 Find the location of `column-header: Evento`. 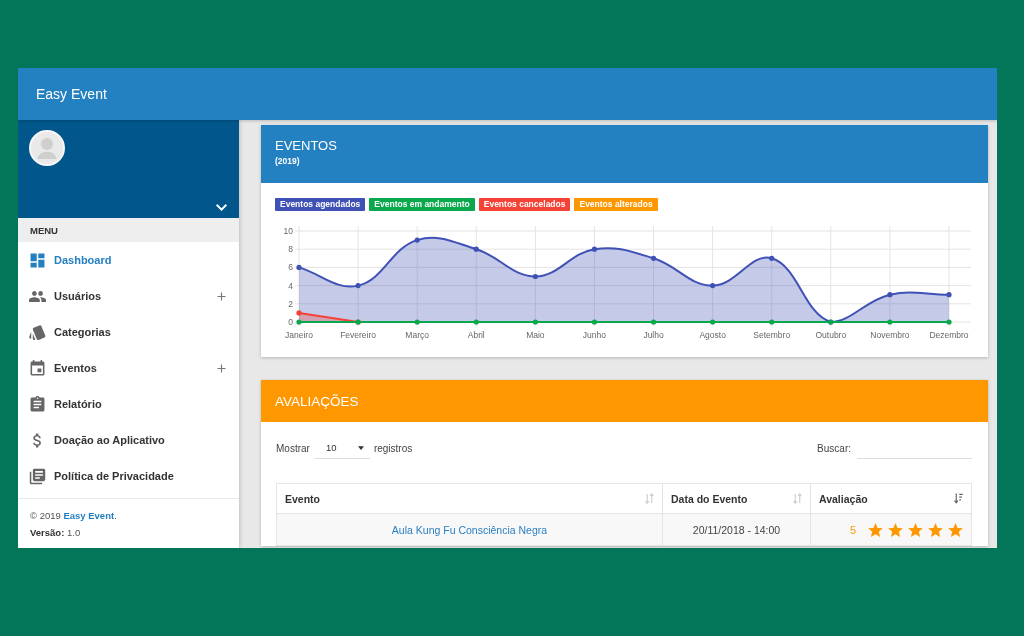

column-header: Evento is located at coordinates (469, 498).